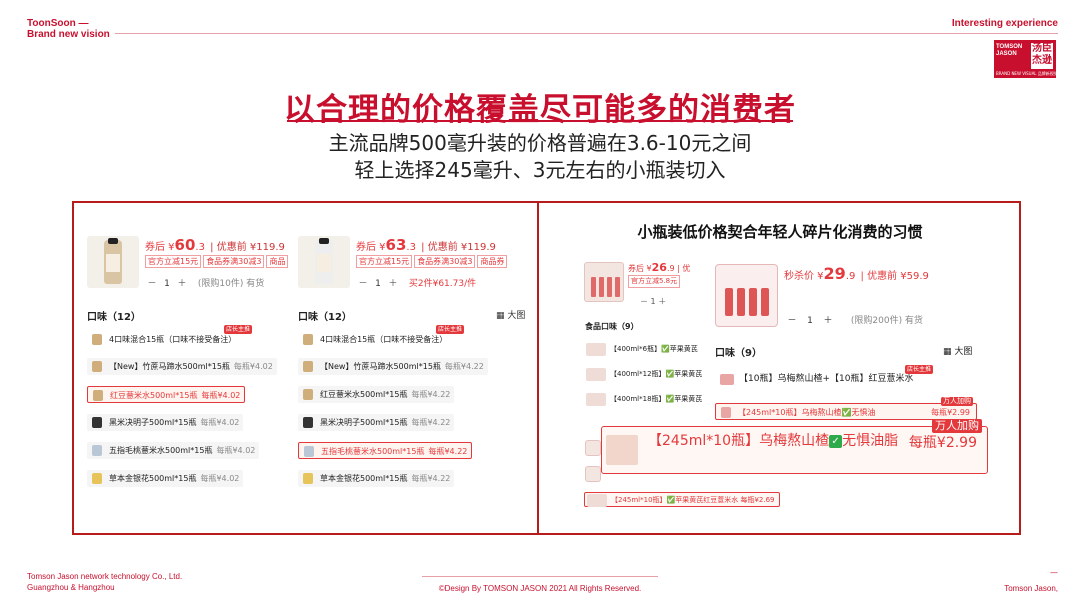 Image resolution: width=1080 pixels, height=608 pixels. I want to click on flavor-chip-1: 【New】竹蔗马蹄水500ml*15瓶 每瓶¥4.22, so click(393, 366).